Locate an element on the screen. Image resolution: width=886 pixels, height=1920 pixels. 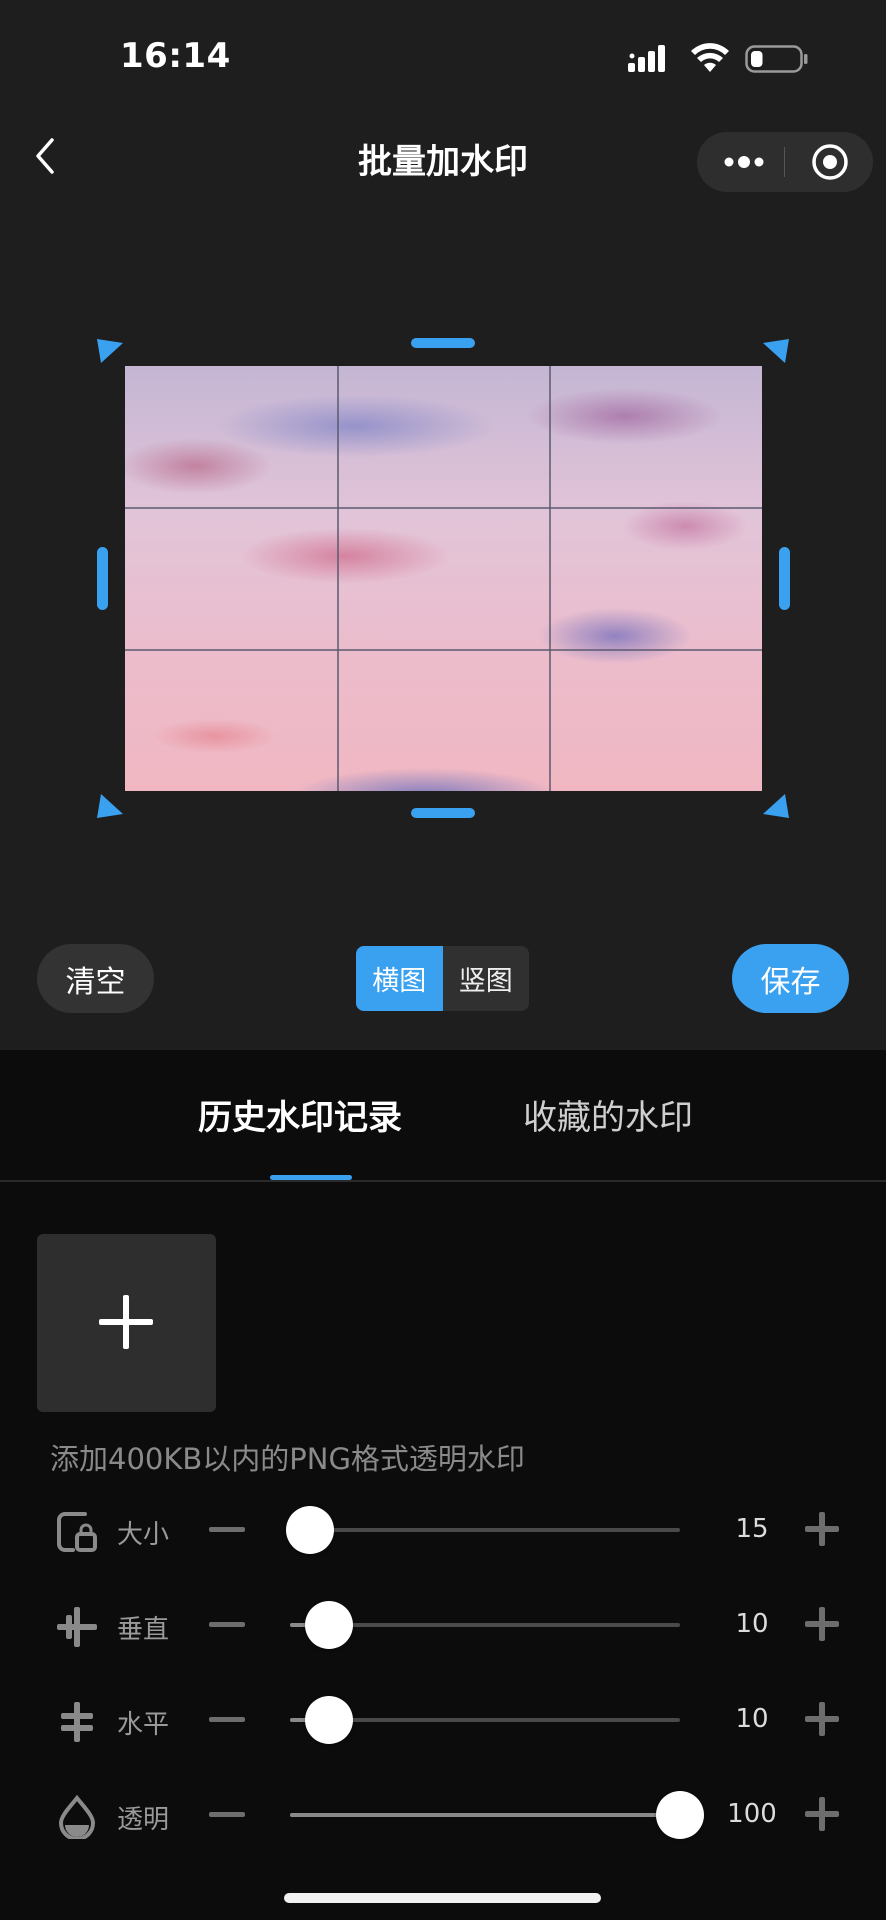
horizontal-slider is located at coordinates (485, 1720).